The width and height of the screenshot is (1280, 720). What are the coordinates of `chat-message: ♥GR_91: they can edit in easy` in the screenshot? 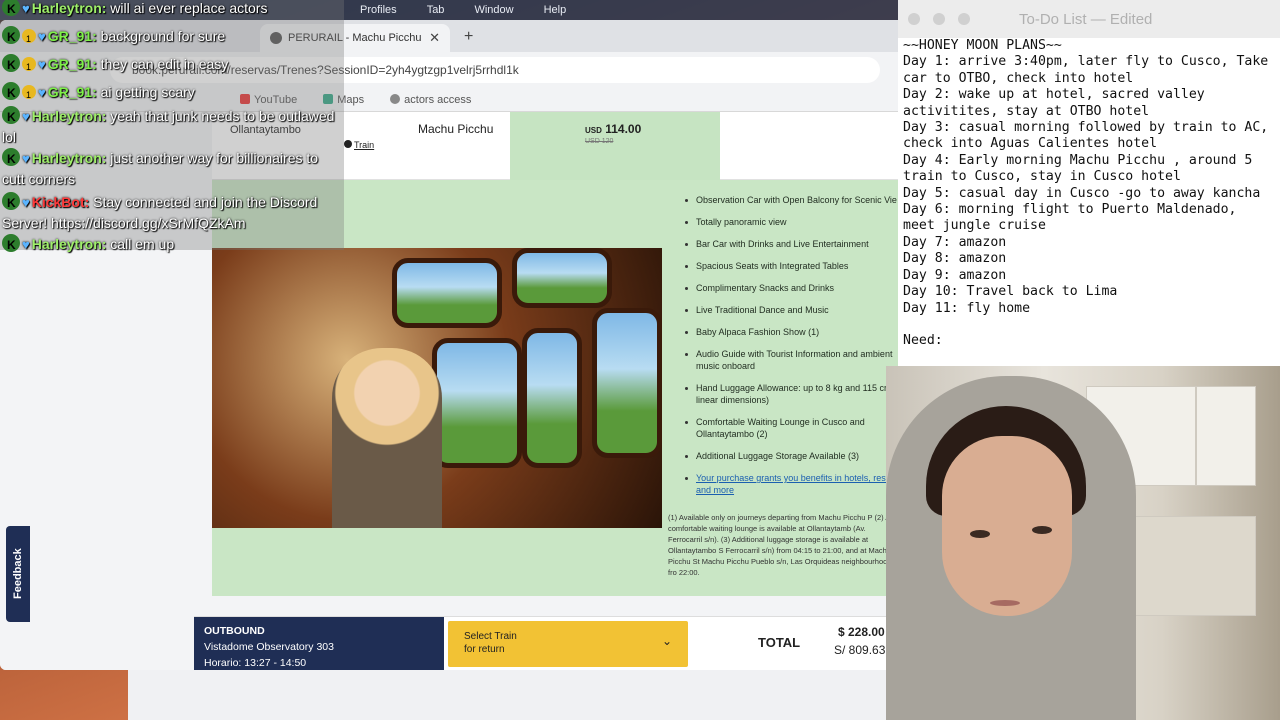 It's located at (172, 65).